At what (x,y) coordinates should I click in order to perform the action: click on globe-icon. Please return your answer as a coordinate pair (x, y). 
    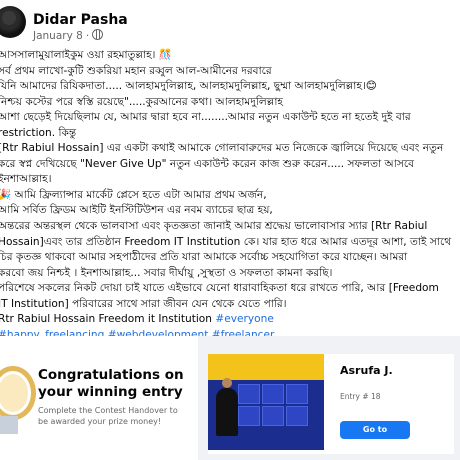
    Looking at the image, I should click on (98, 34).